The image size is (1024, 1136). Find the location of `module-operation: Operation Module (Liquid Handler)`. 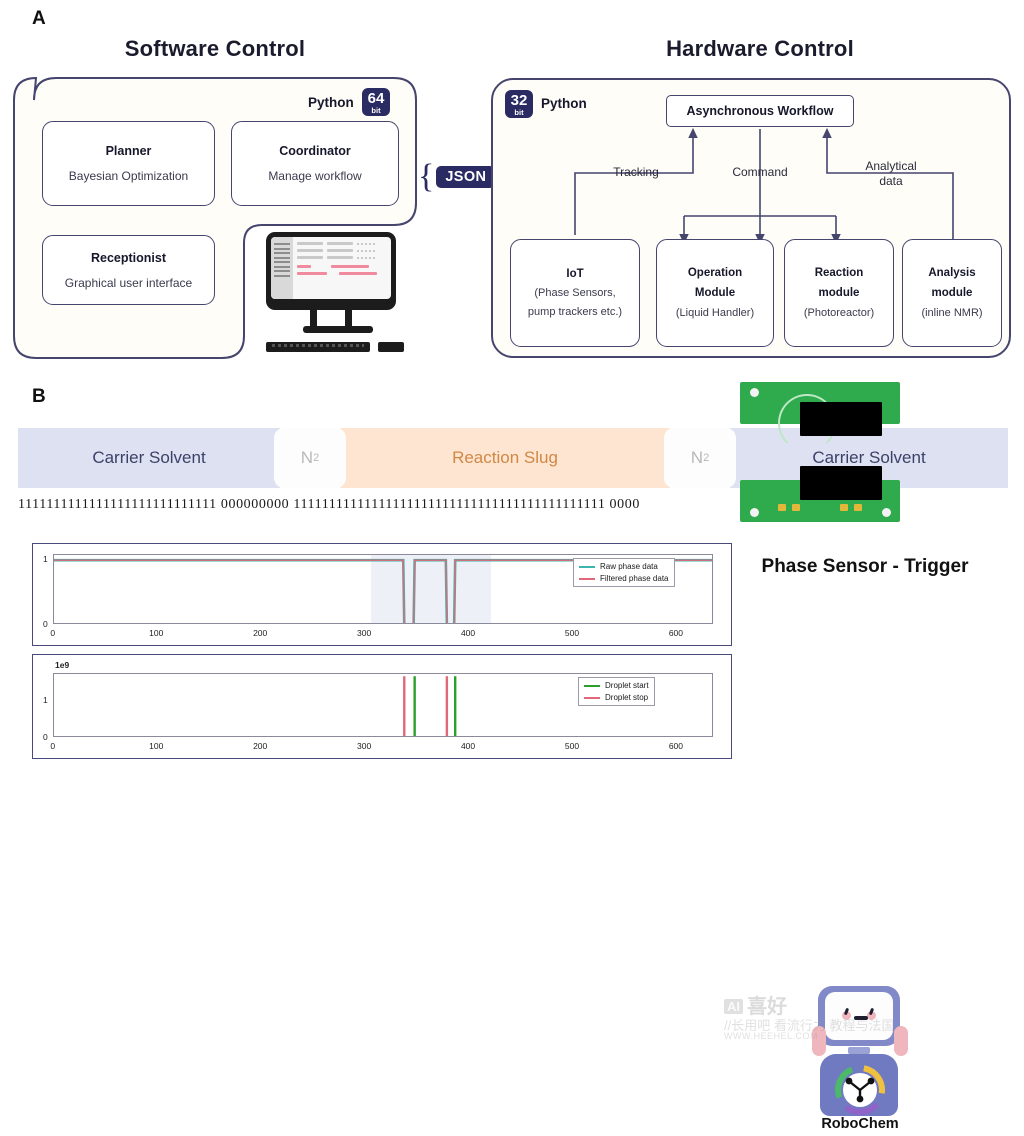

module-operation: Operation Module (Liquid Handler) is located at coordinates (715, 293).